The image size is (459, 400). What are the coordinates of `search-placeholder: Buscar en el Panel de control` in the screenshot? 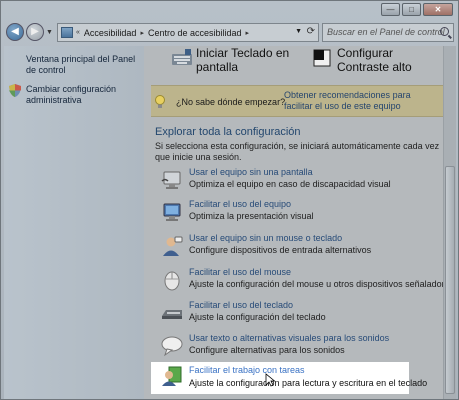 It's located at (386, 32).